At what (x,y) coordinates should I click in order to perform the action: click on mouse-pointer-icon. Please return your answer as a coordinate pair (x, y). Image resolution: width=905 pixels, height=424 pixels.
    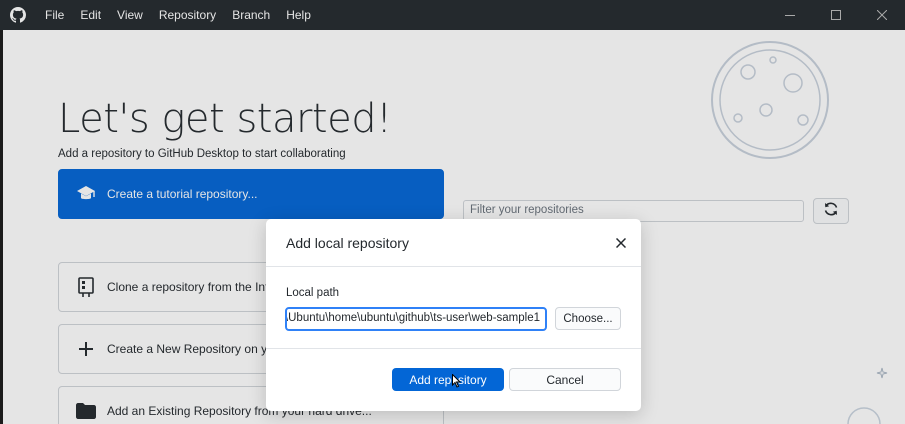
    Looking at the image, I should click on (457, 383).